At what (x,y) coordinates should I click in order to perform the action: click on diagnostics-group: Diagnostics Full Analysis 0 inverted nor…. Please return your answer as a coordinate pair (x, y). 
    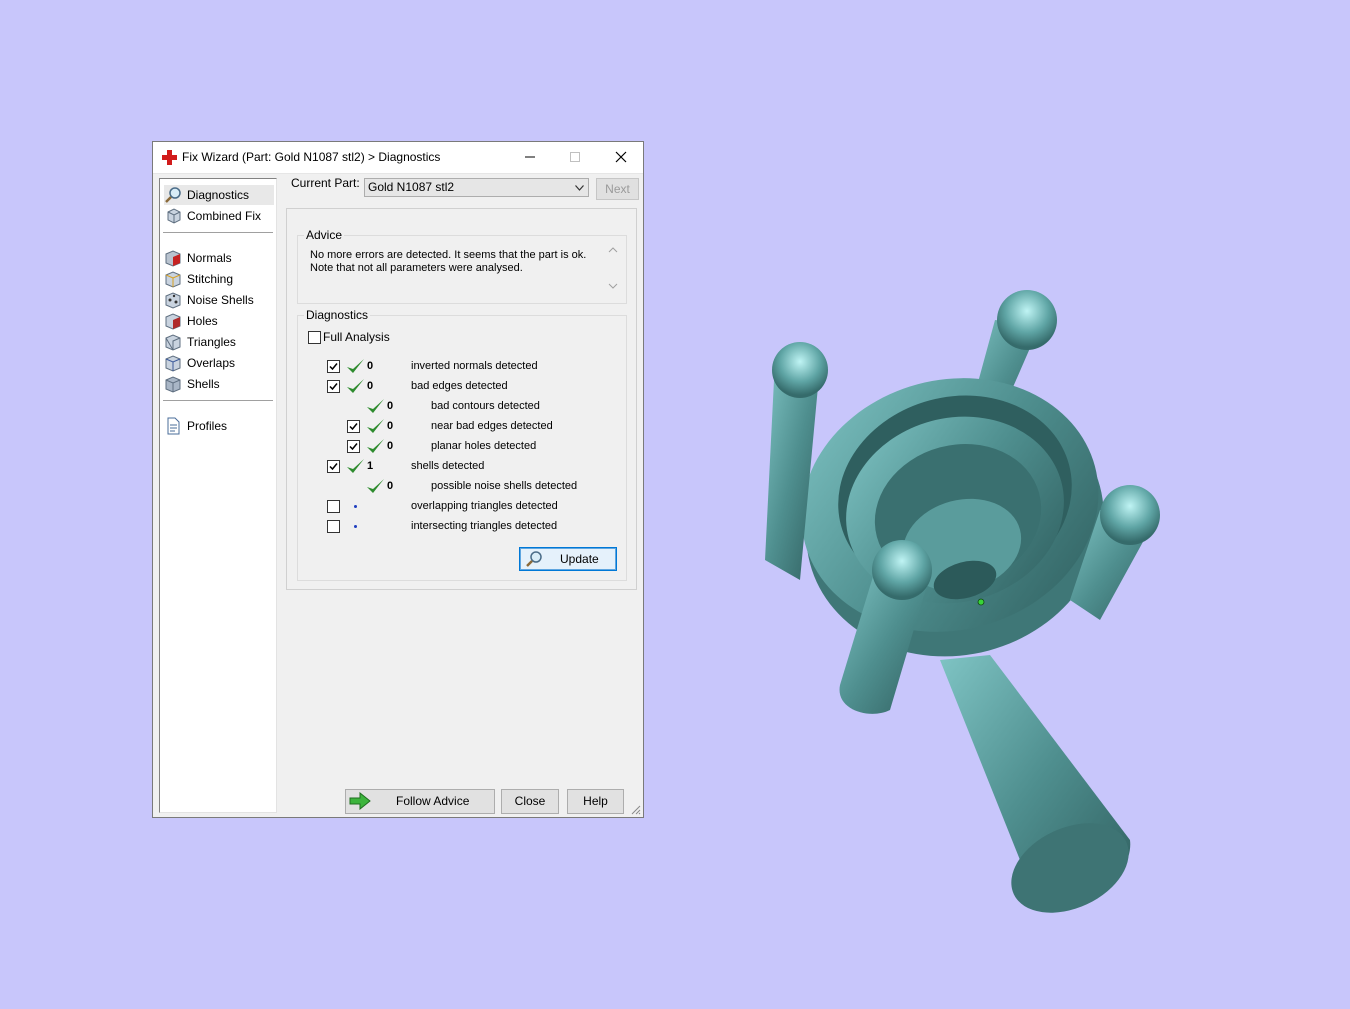
    Looking at the image, I should click on (462, 444).